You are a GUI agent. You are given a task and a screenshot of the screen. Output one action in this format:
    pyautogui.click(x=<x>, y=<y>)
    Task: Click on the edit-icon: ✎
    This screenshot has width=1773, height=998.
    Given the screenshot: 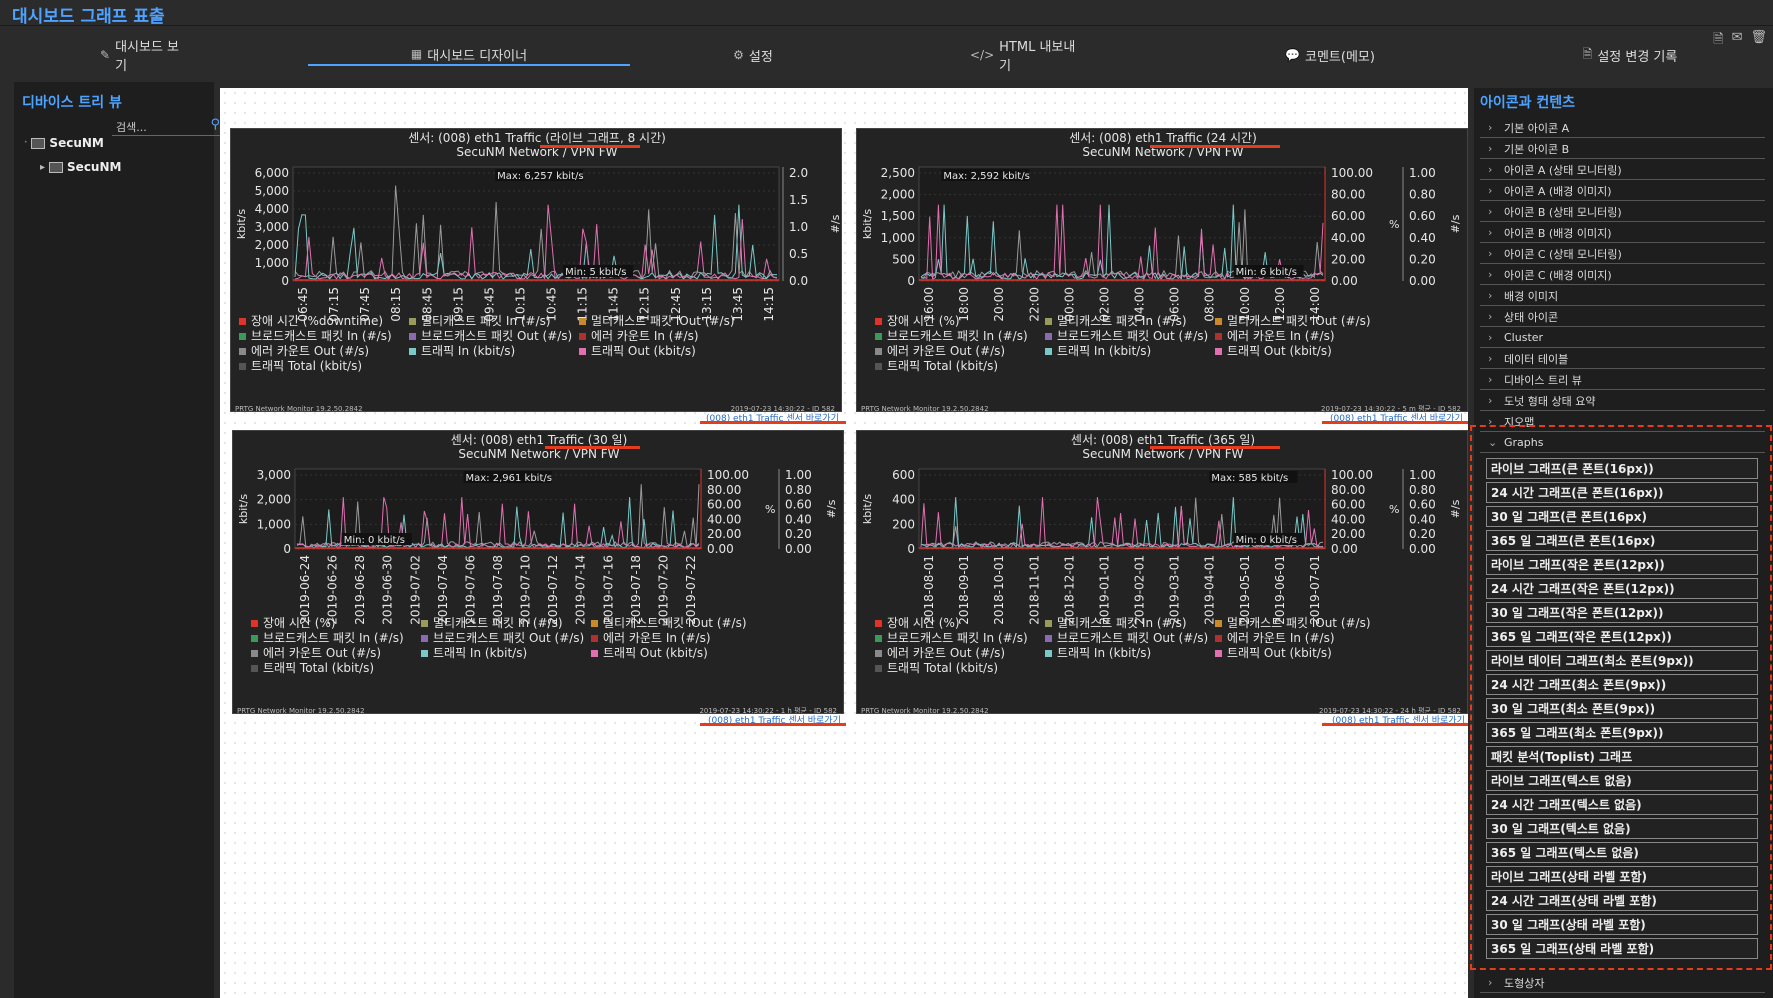 What is the action you would take?
    pyautogui.click(x=105, y=55)
    